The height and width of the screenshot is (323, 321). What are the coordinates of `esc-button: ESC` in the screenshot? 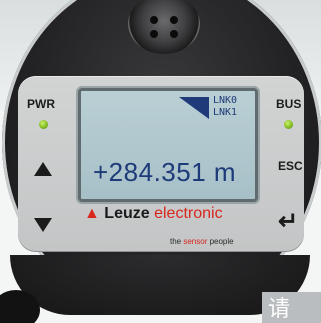 It's located at (290, 166).